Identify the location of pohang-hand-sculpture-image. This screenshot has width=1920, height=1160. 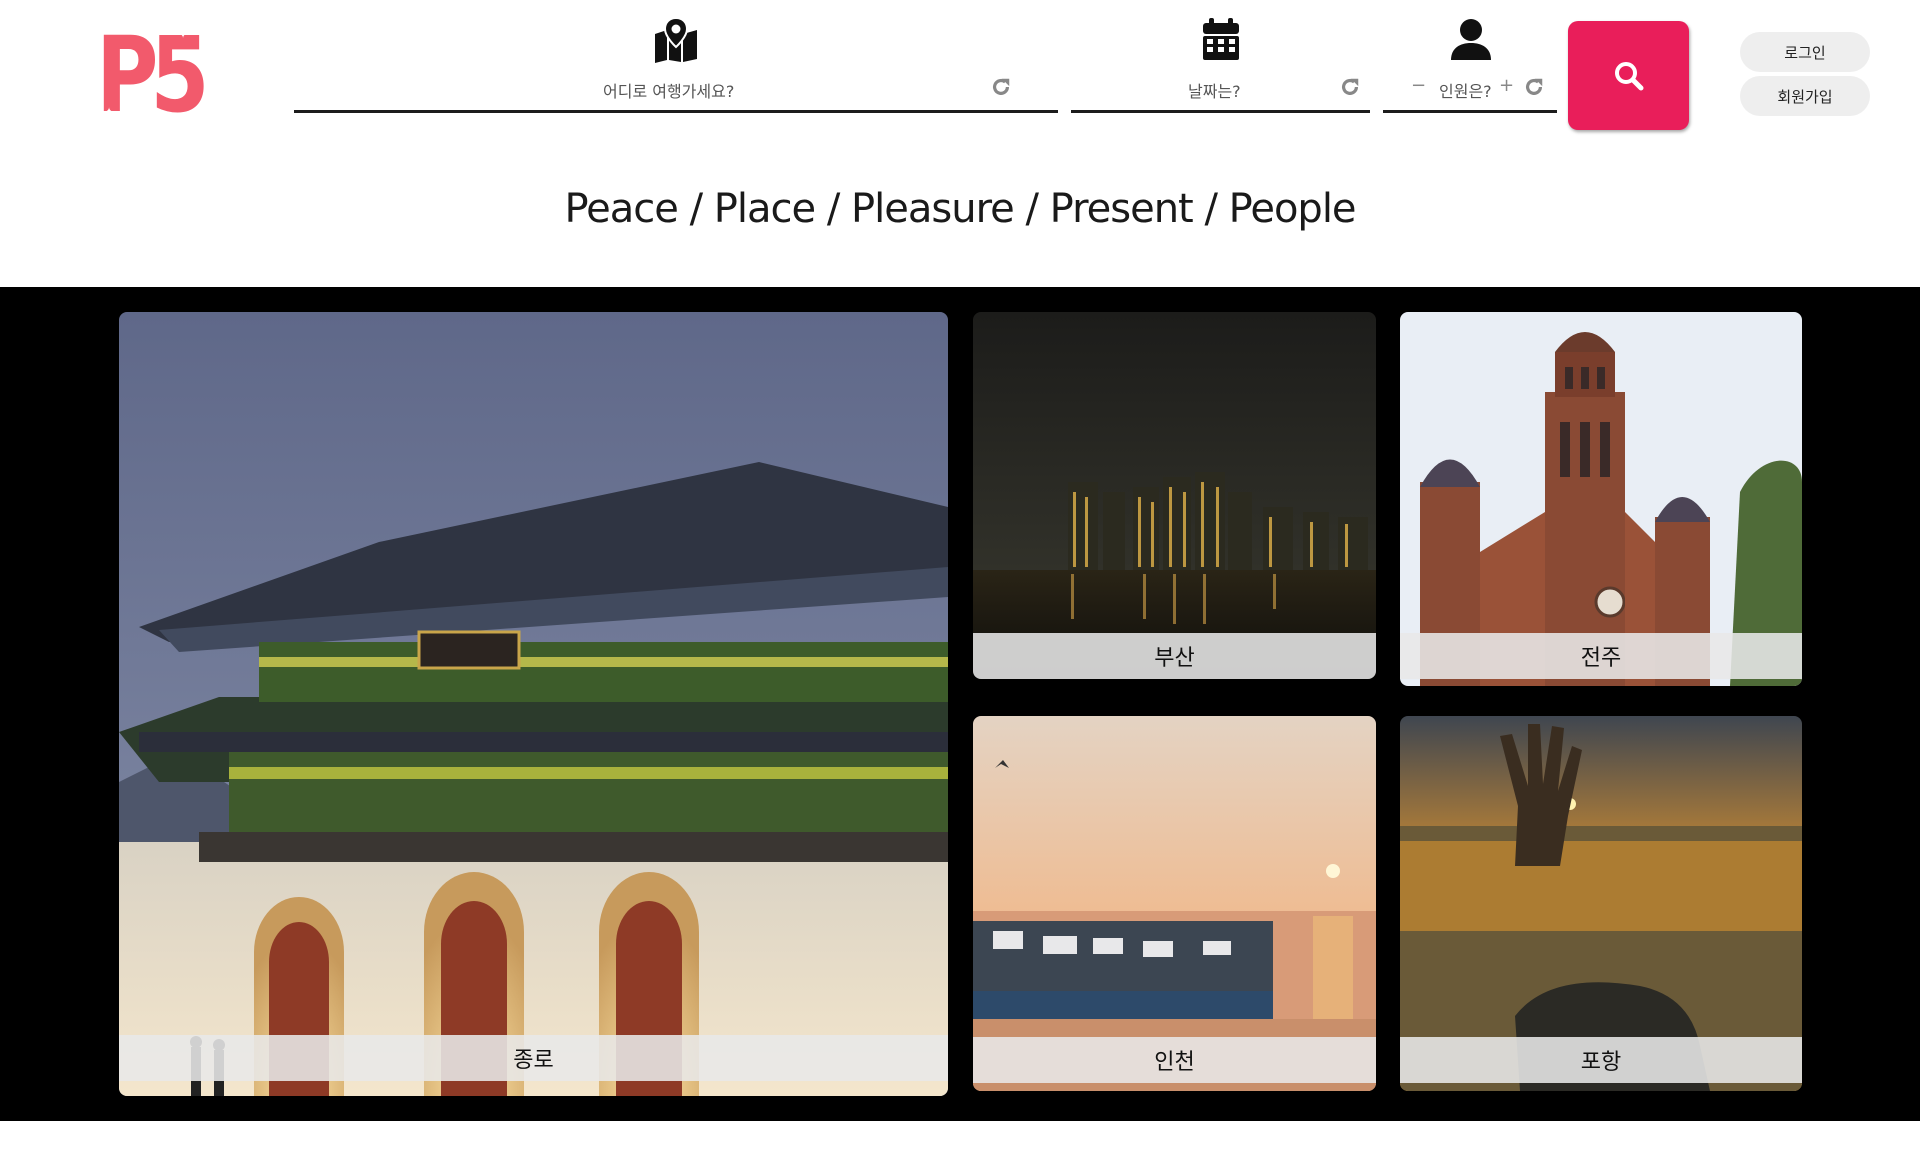
(1601, 903).